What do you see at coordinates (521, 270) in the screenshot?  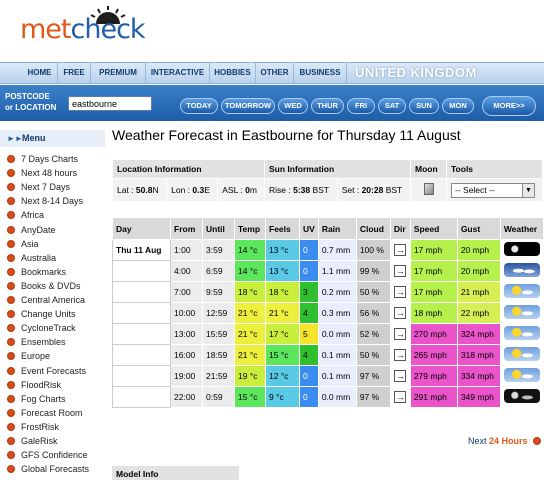 I see `weather-cloud-icon` at bounding box center [521, 270].